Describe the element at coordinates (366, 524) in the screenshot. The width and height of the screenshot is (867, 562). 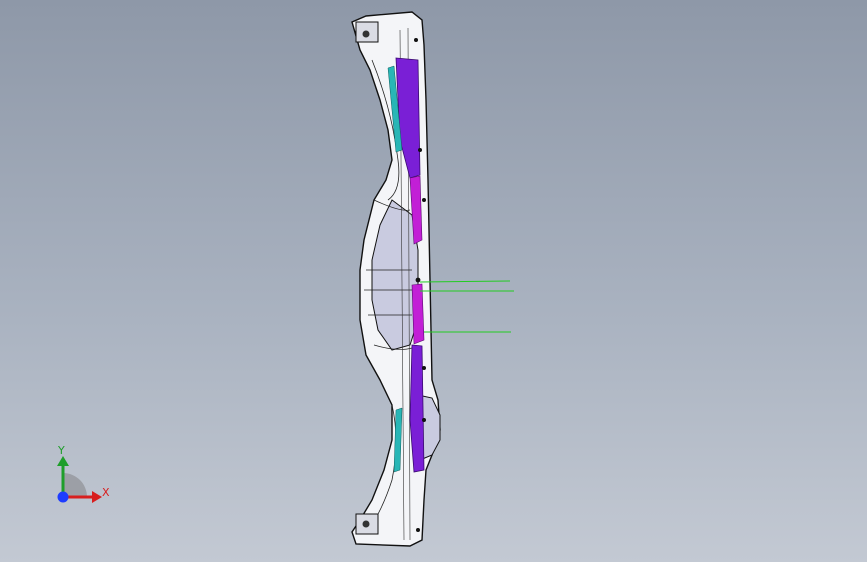
I see `bottom-bracket-hole` at that location.